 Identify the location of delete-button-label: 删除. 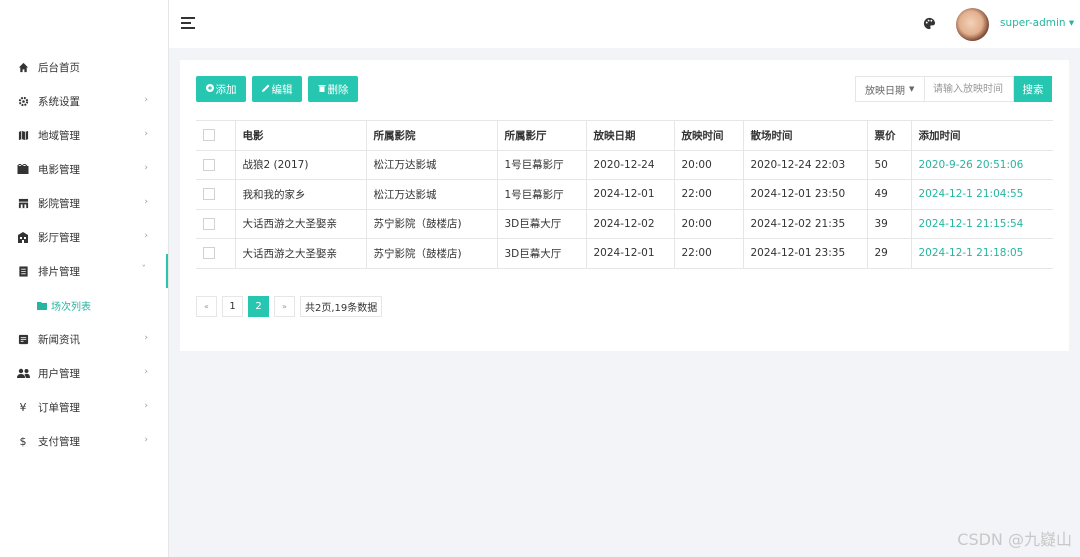
(338, 89).